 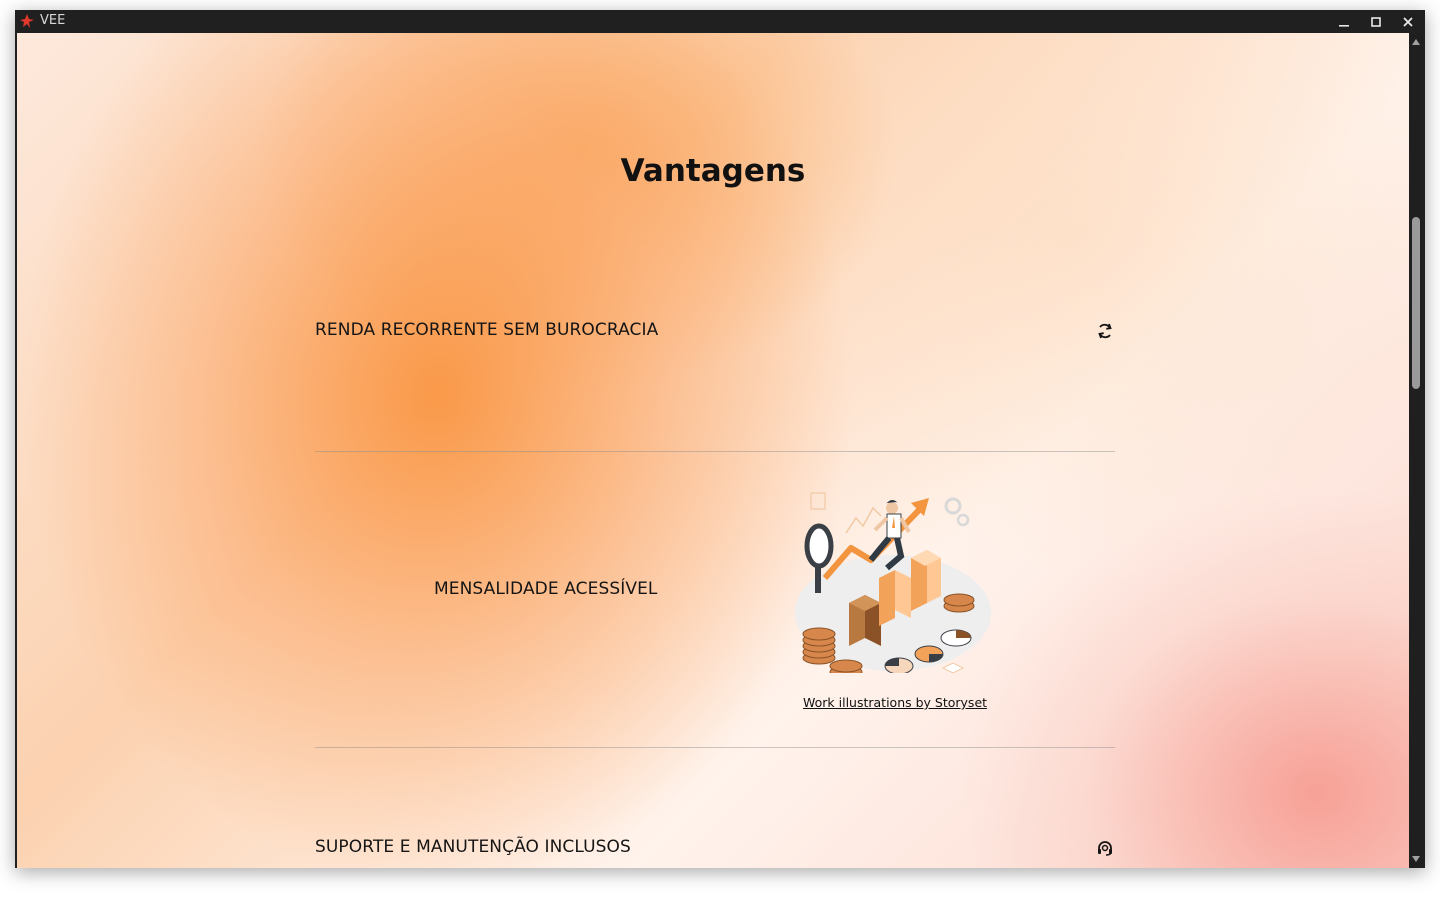 What do you see at coordinates (473, 847) in the screenshot?
I see `advantage-label-support-maintenance: SUPORTE E MANUTENÇÃO INCLUSOS` at bounding box center [473, 847].